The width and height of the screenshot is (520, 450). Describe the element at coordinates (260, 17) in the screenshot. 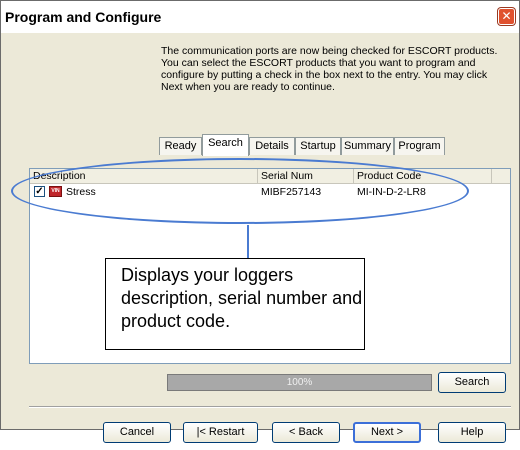

I see `title-bar: Program and Configure ✕` at that location.